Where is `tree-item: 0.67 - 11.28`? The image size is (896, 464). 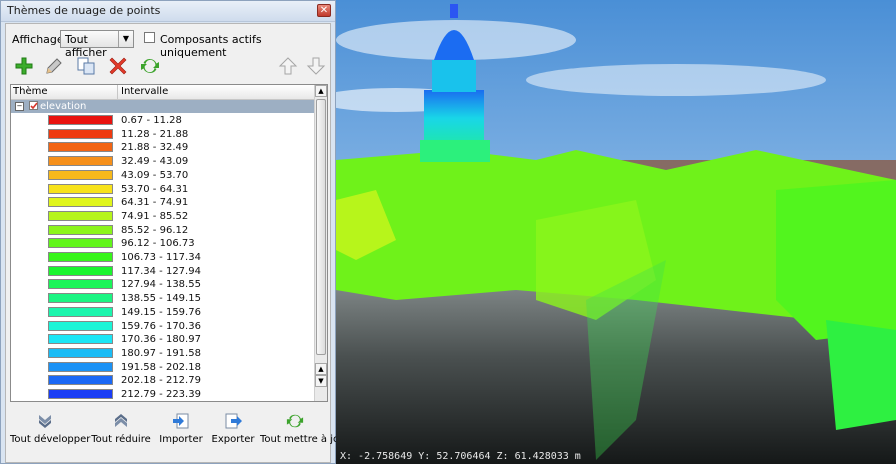
tree-item: 0.67 - 11.28 is located at coordinates (163, 120).